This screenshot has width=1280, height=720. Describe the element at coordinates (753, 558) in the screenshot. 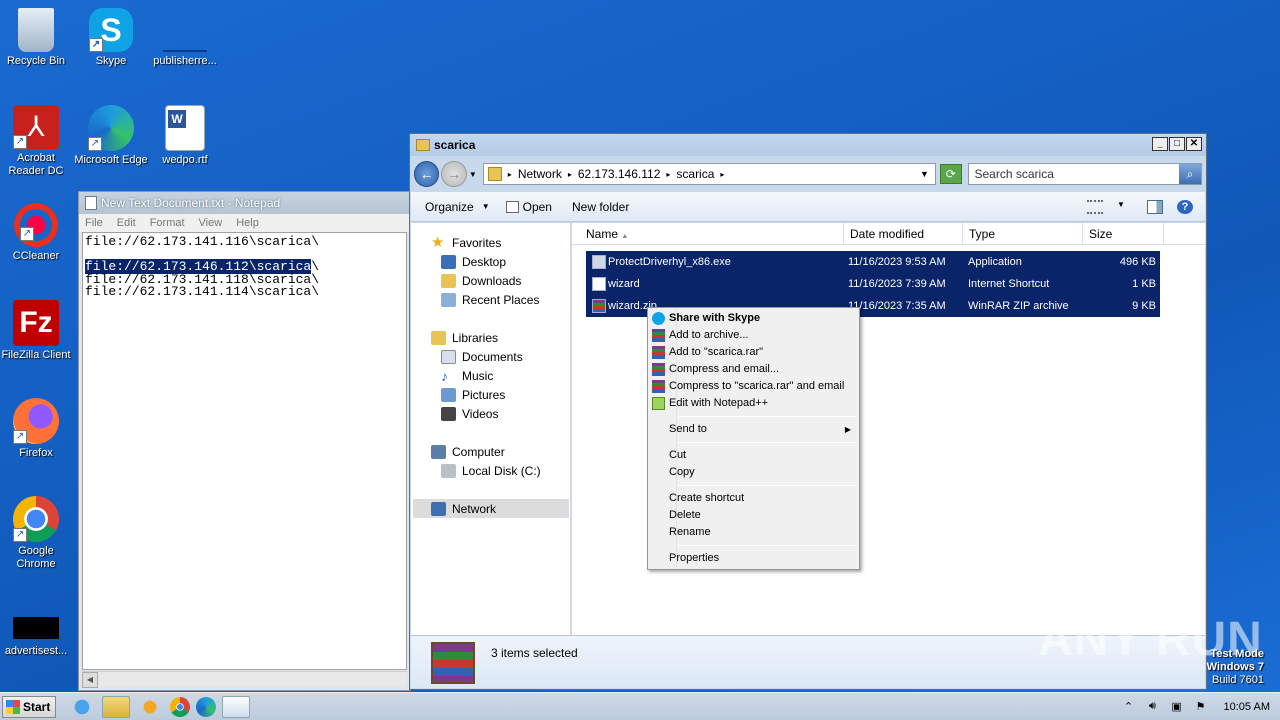

I see `menu-properties: Properties` at that location.